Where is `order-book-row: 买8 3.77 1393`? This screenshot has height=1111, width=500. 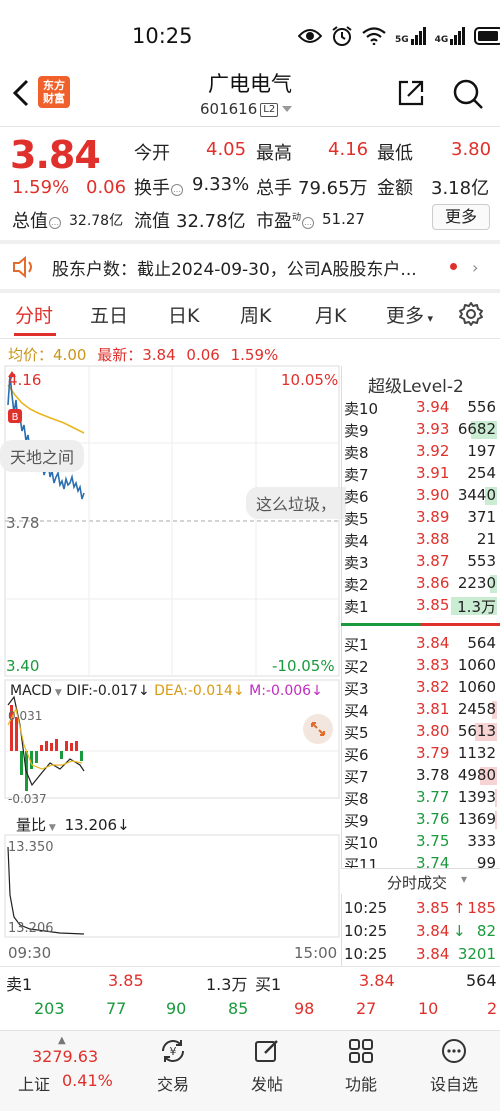
order-book-row: 买8 3.77 1393 is located at coordinates (420, 798).